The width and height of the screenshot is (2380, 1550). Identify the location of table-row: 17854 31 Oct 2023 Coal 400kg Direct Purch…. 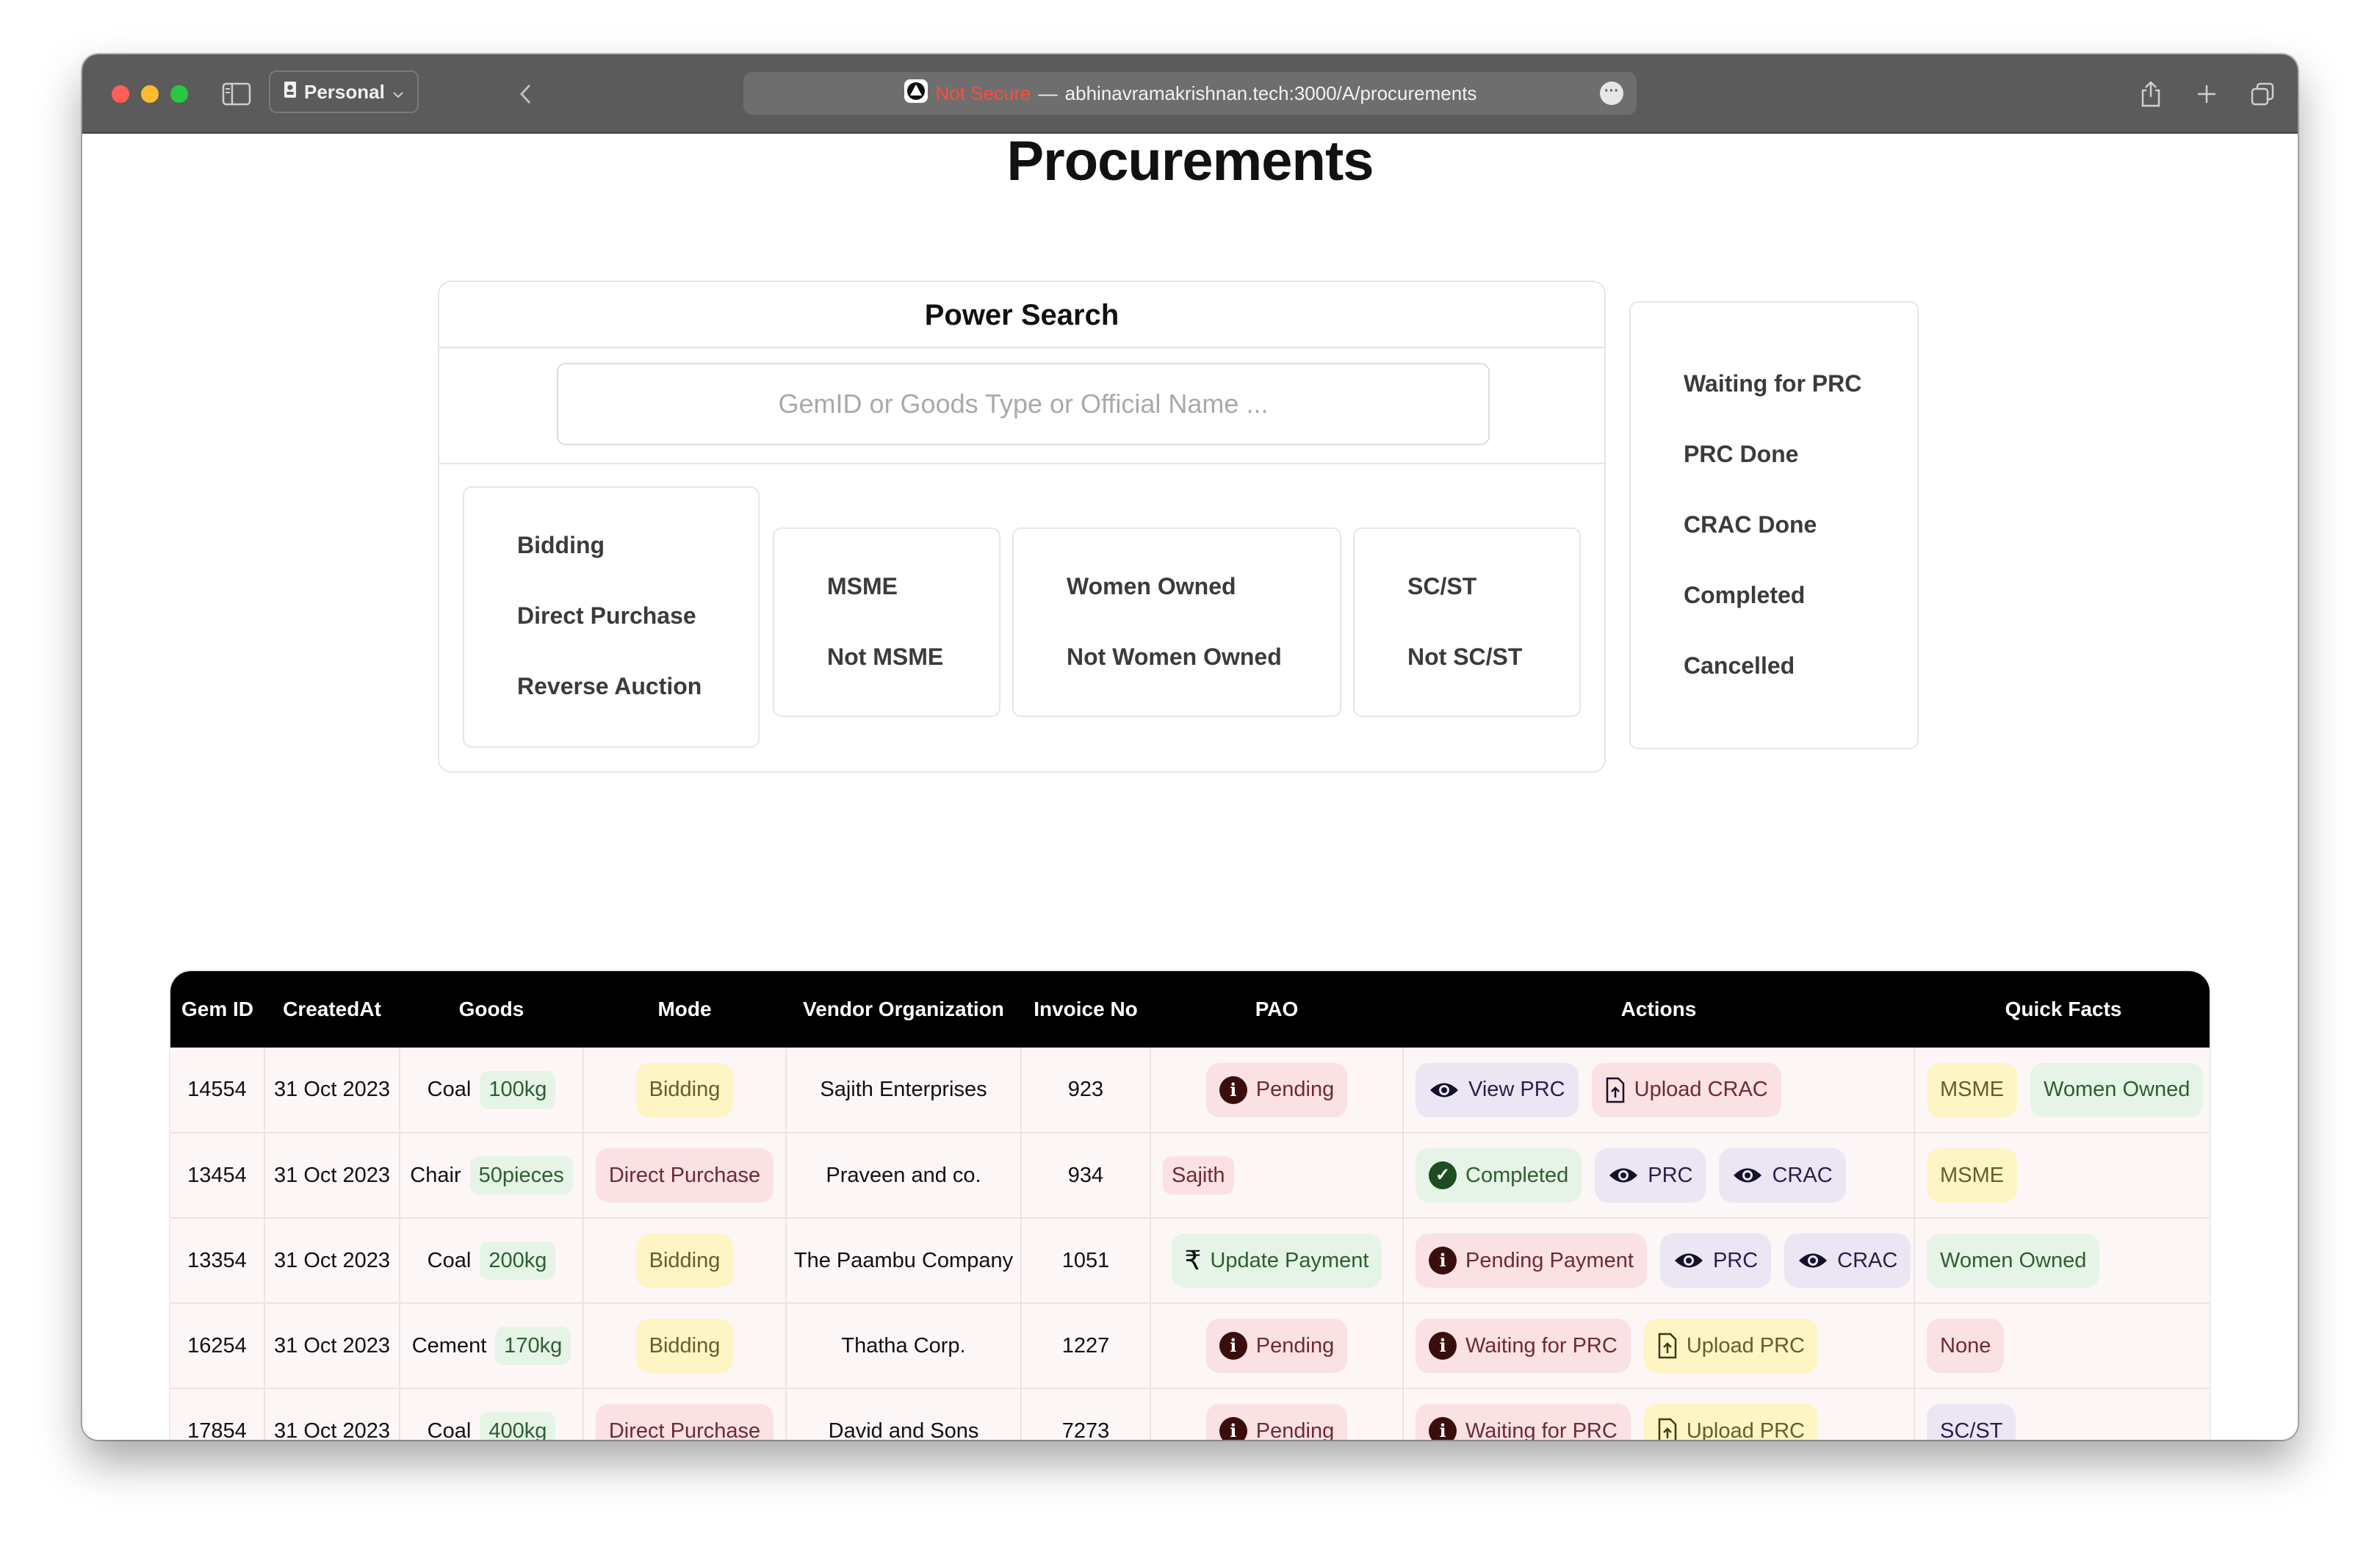
(1190, 1414).